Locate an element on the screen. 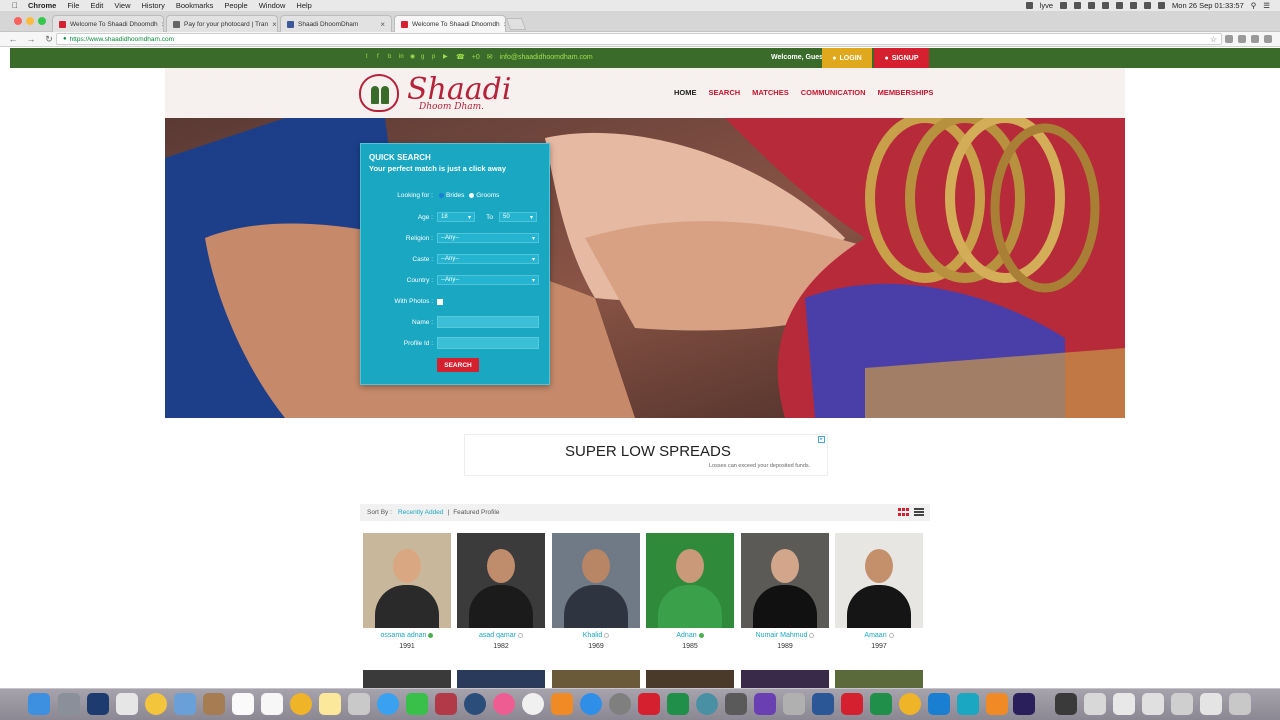 The height and width of the screenshot is (720, 1280). volume-icon is located at coordinates (1134, 5).